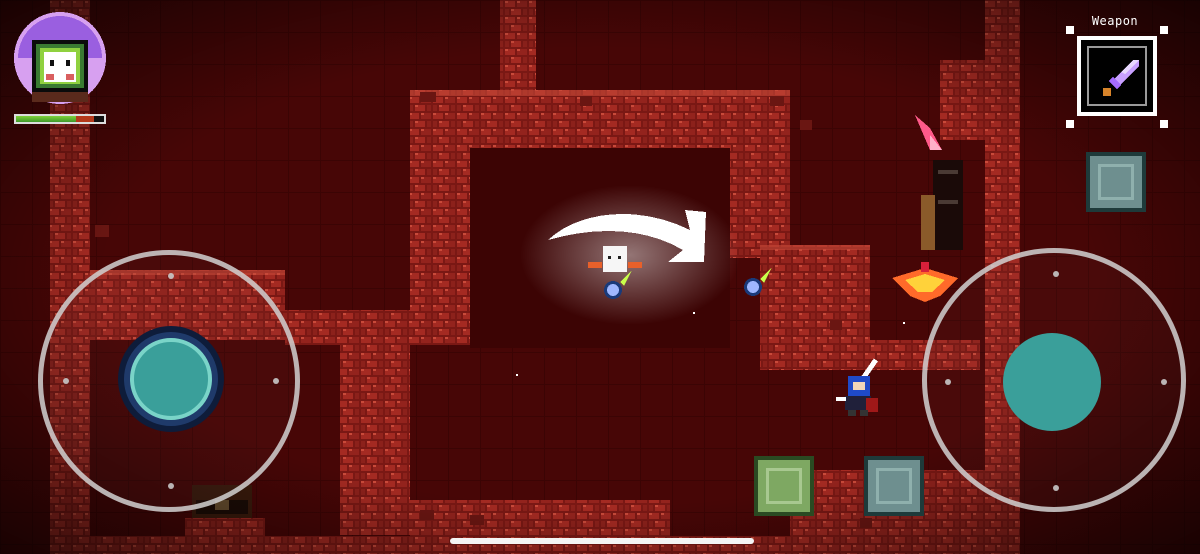 Image resolution: width=1200 pixels, height=554 pixels. I want to click on move-joystick-knob, so click(171, 379).